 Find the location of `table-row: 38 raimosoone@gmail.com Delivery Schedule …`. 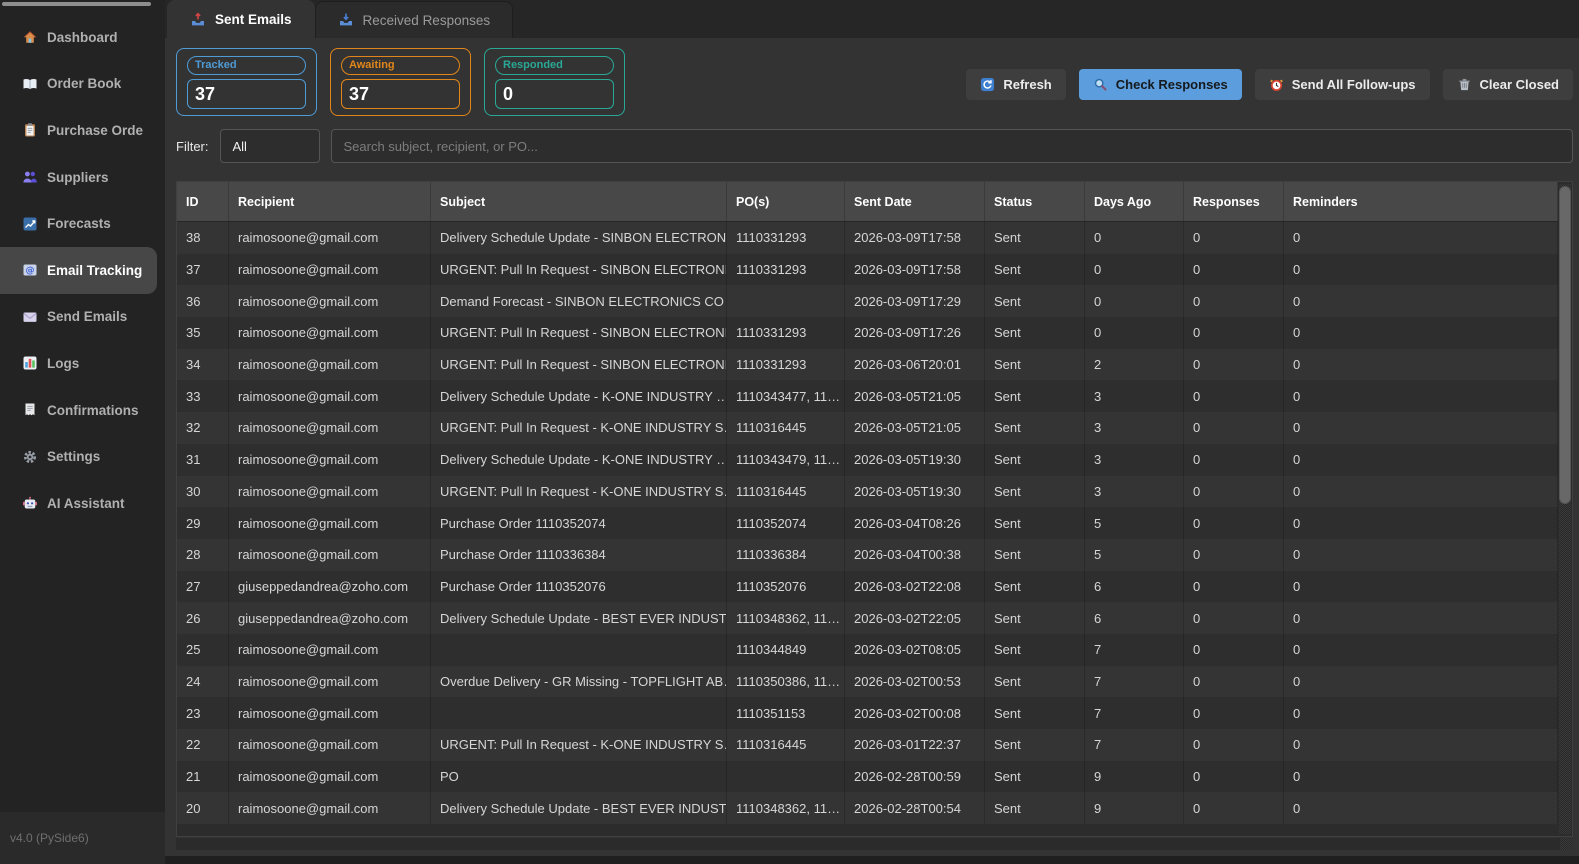

table-row: 38 raimosoone@gmail.com Delivery Schedule … is located at coordinates (867, 238).